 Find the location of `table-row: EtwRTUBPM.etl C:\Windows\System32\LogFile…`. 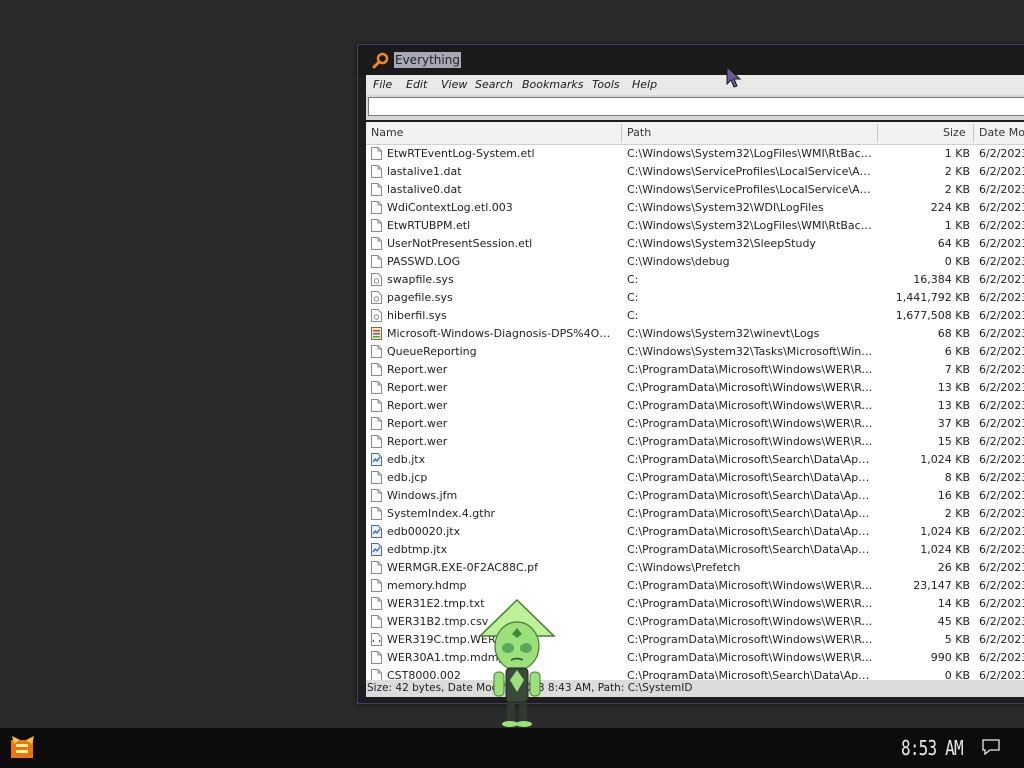

table-row: EtwRTUBPM.etl C:\Windows\System32\LogFile… is located at coordinates (695, 226).